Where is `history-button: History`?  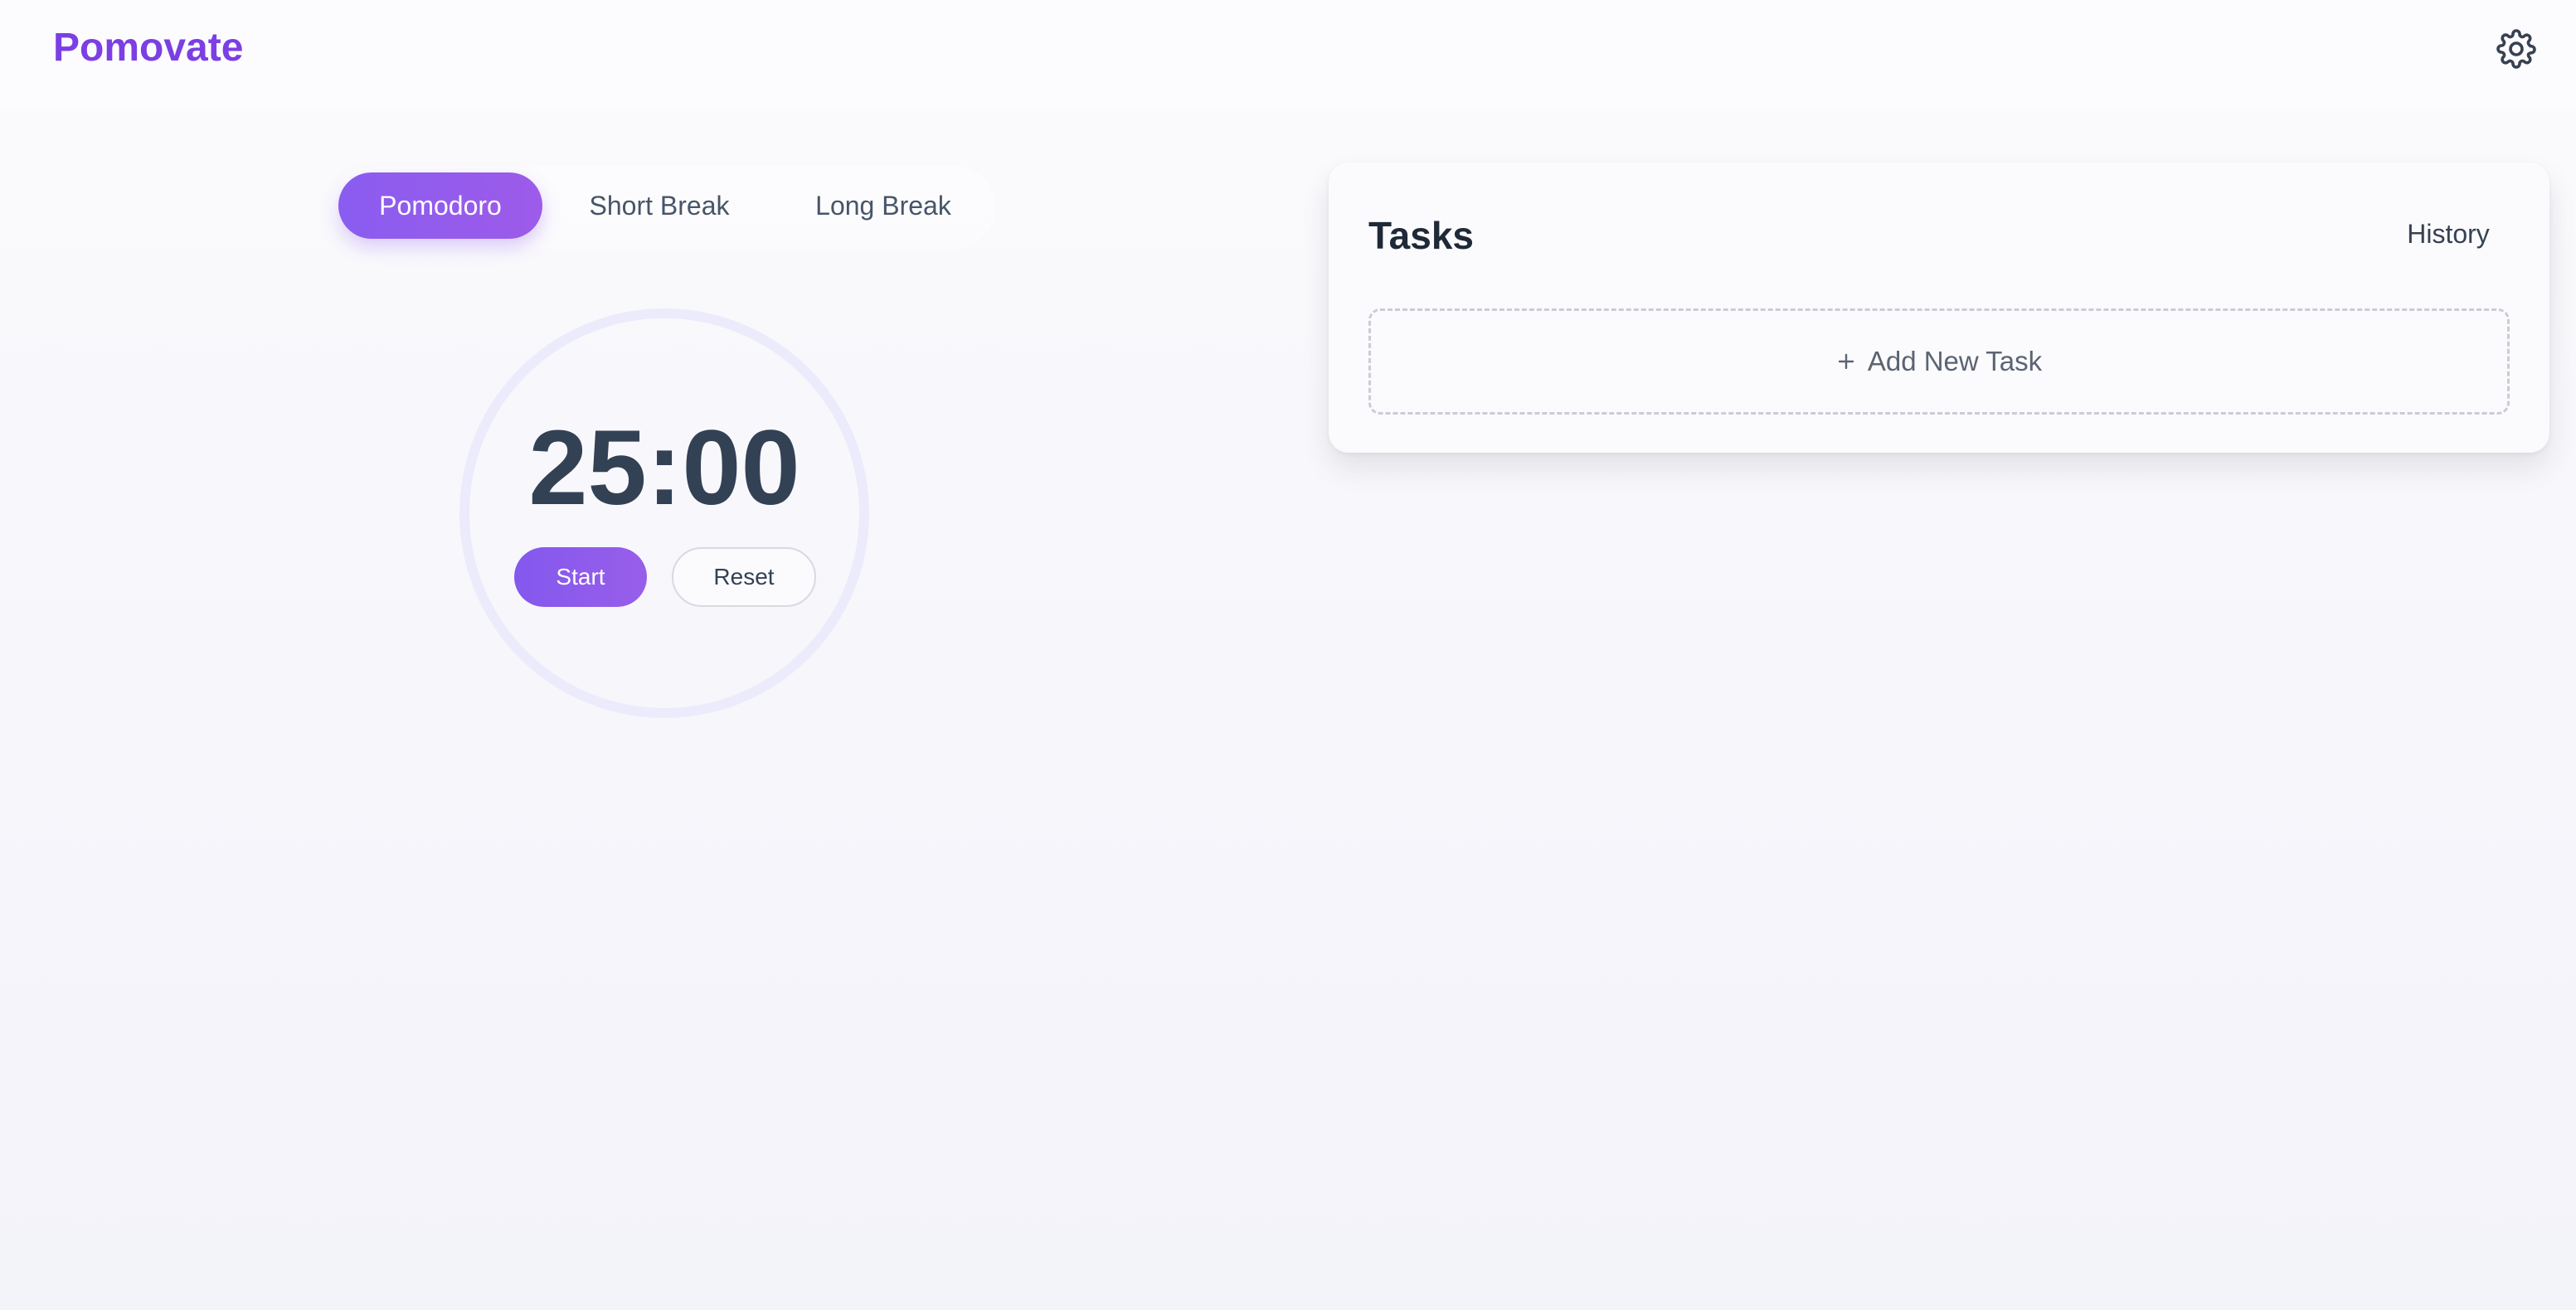
history-button: History is located at coordinates (2449, 234).